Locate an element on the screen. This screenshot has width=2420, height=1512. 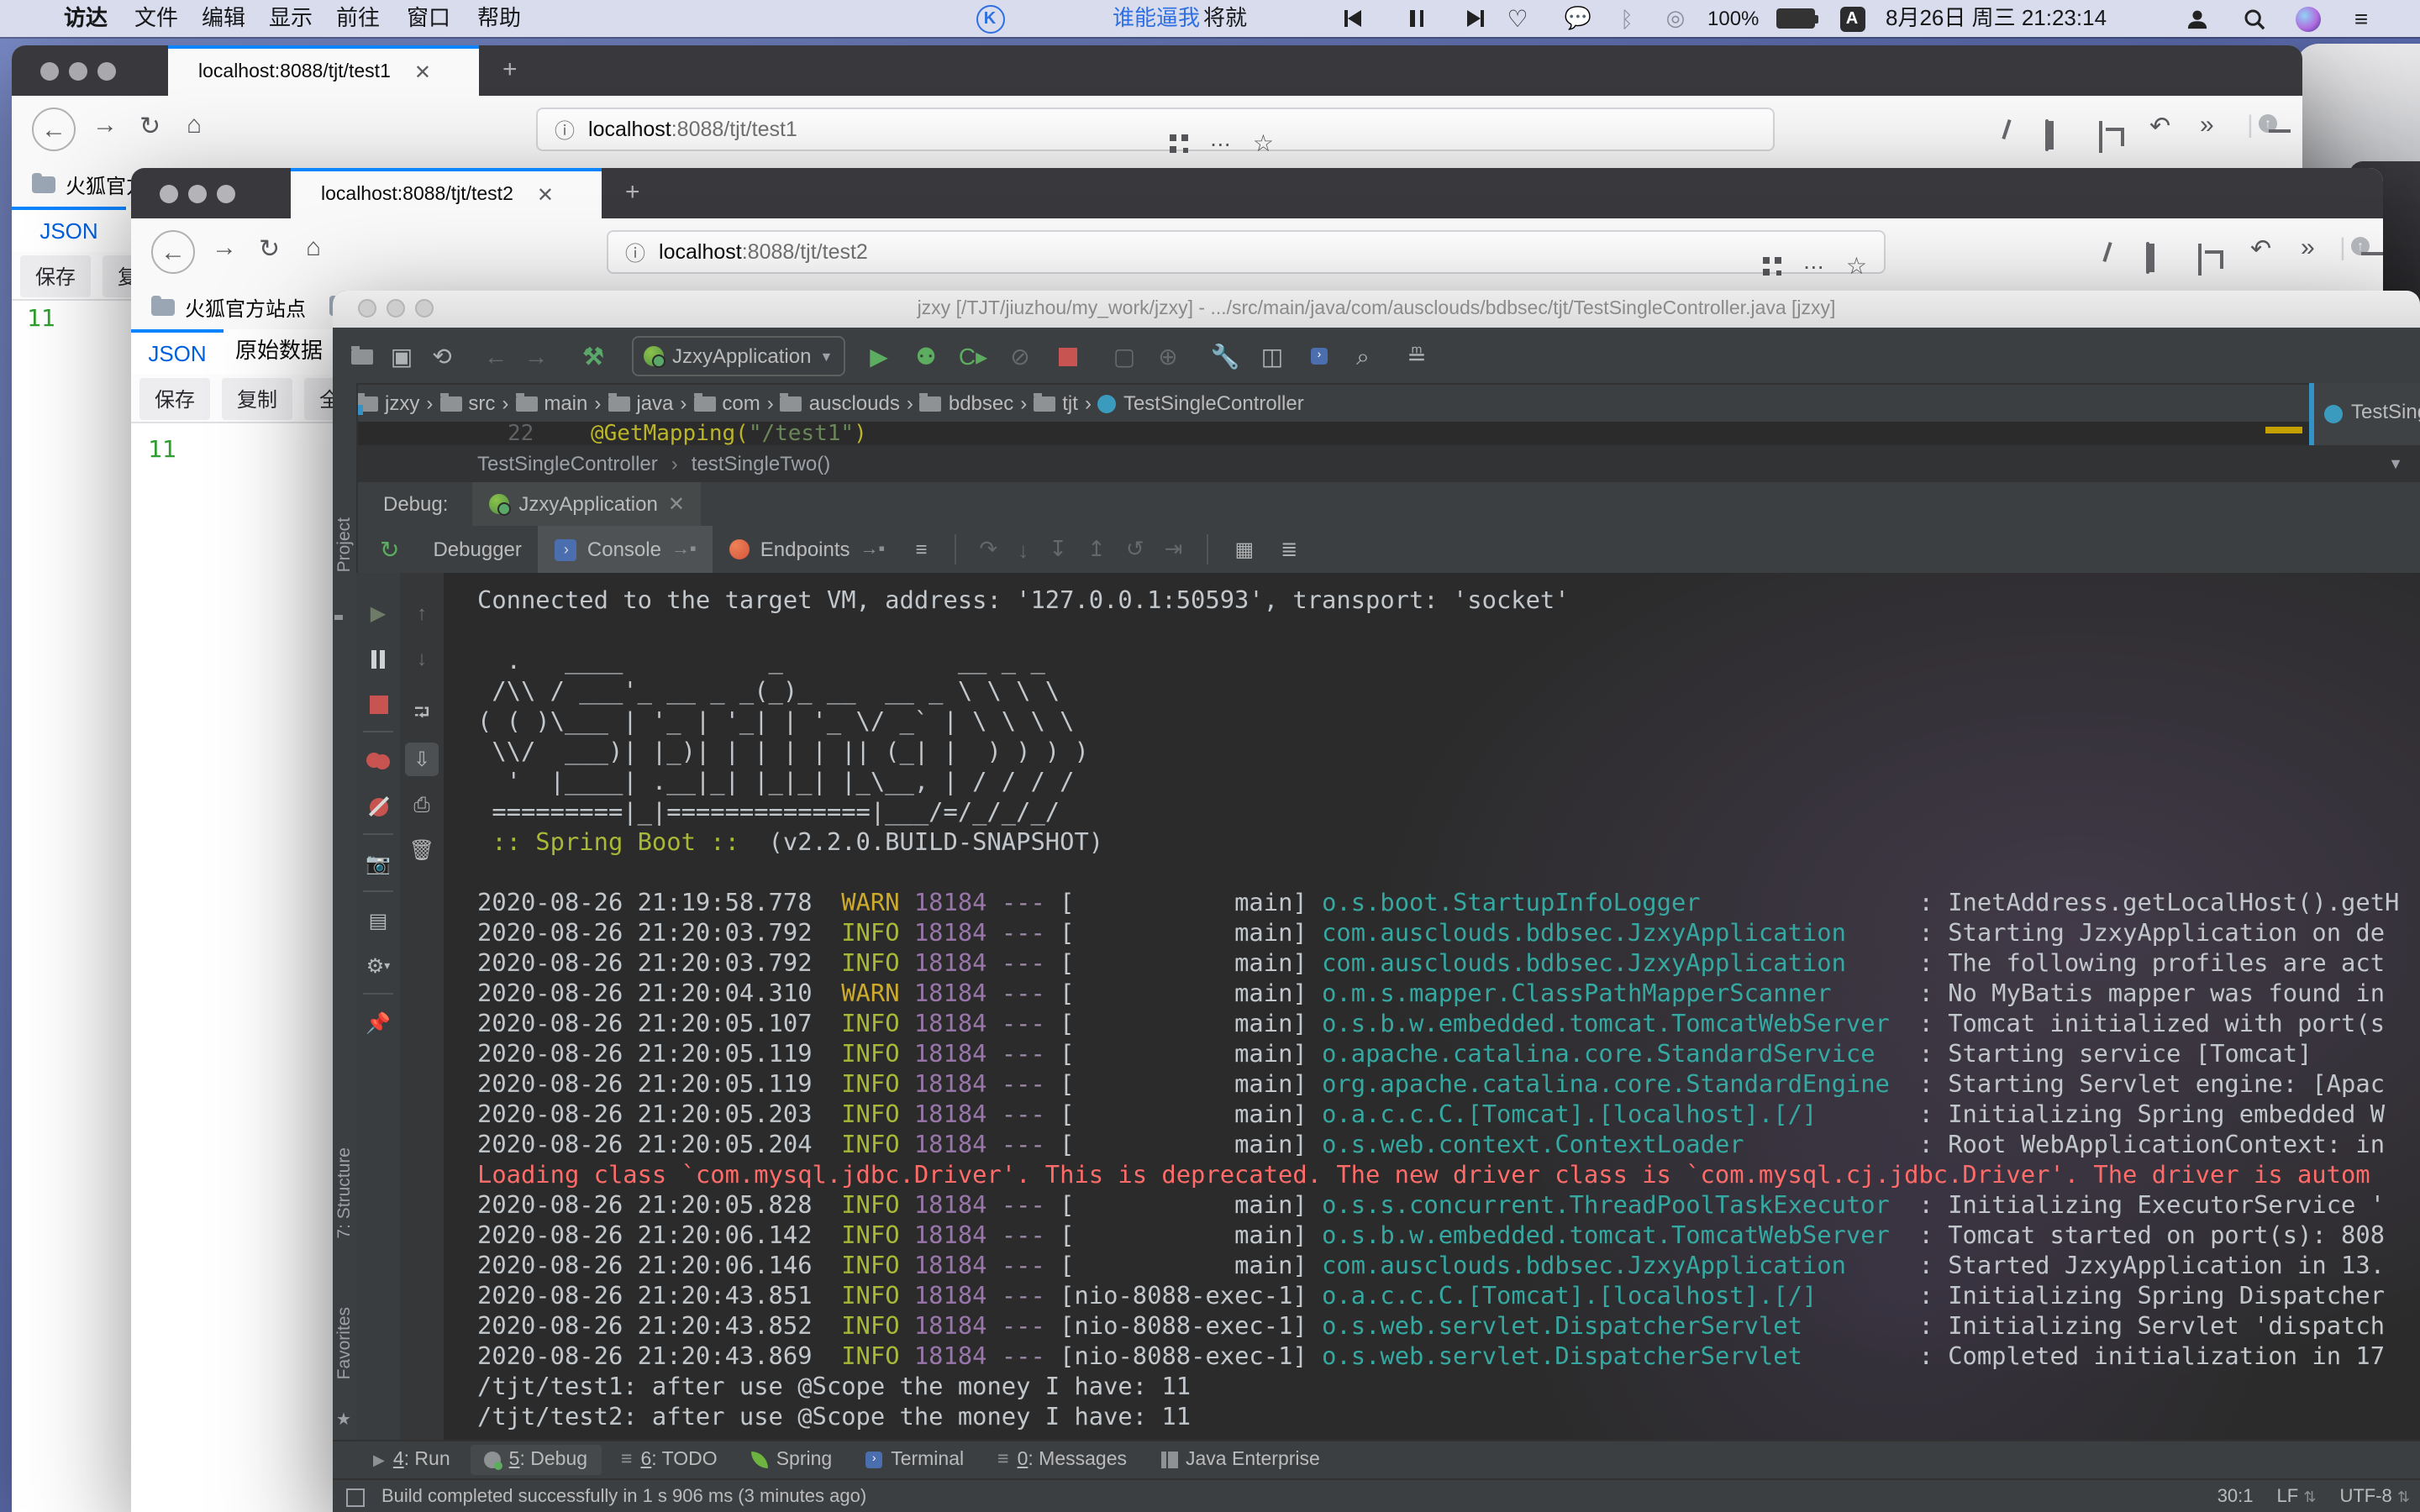
pin-icon: 📌 is located at coordinates (378, 1023).